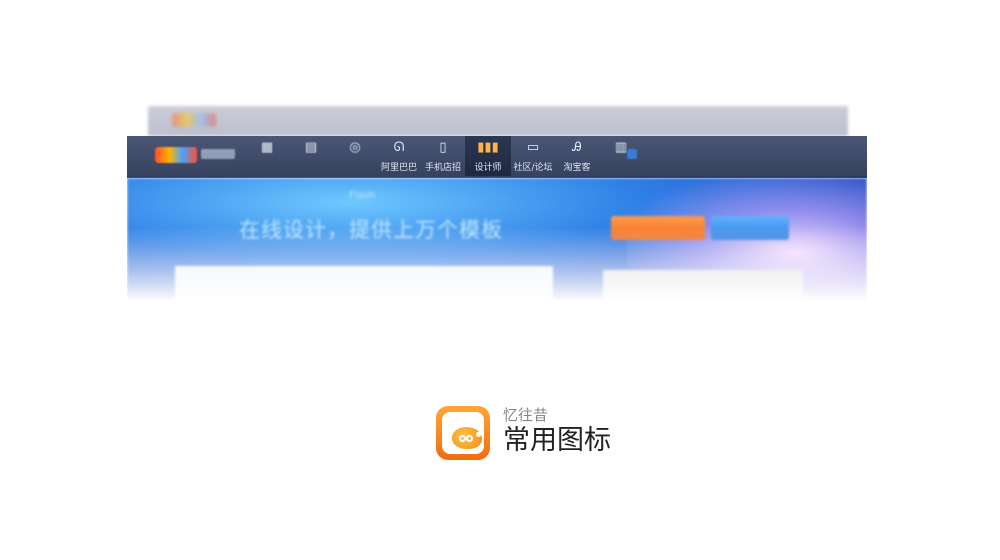 Image resolution: width=1000 pixels, height=560 pixels. Describe the element at coordinates (703, 285) in the screenshot. I see `side-panel` at that location.